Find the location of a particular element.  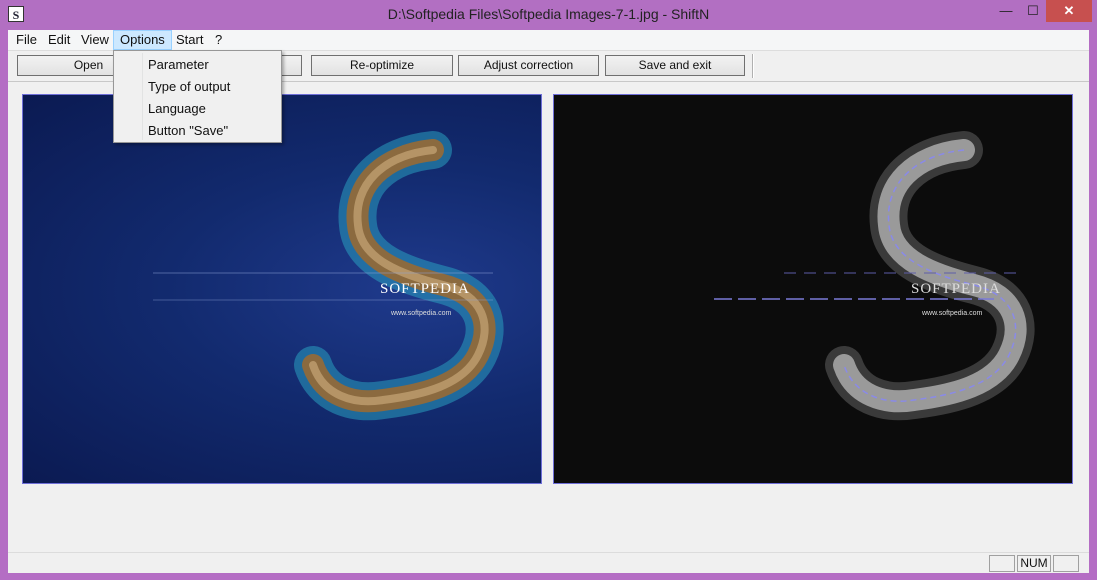

menu-file: File is located at coordinates (26, 40).